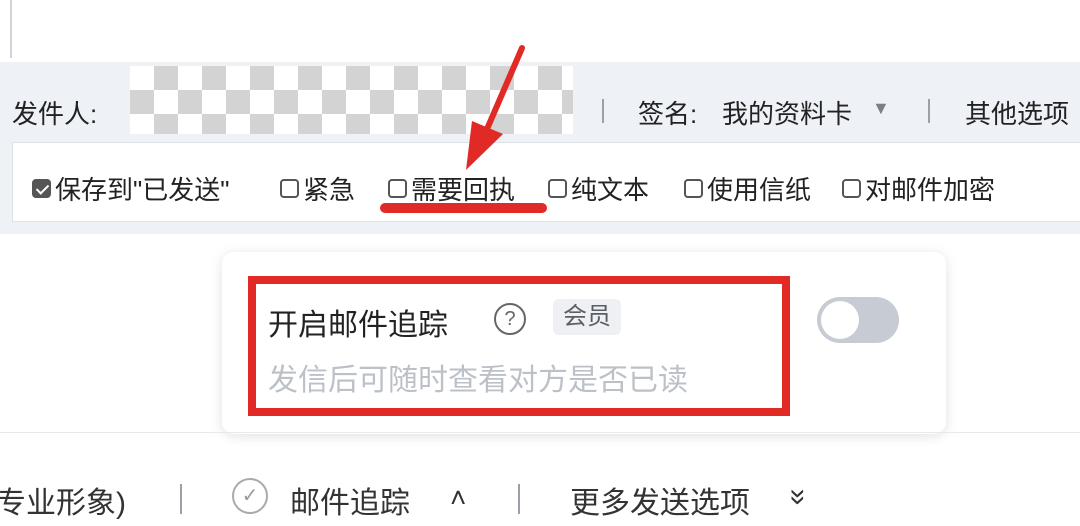 The width and height of the screenshot is (1080, 526). Describe the element at coordinates (358, 325) in the screenshot. I see `tracking-title: 开启邮件追踪` at that location.